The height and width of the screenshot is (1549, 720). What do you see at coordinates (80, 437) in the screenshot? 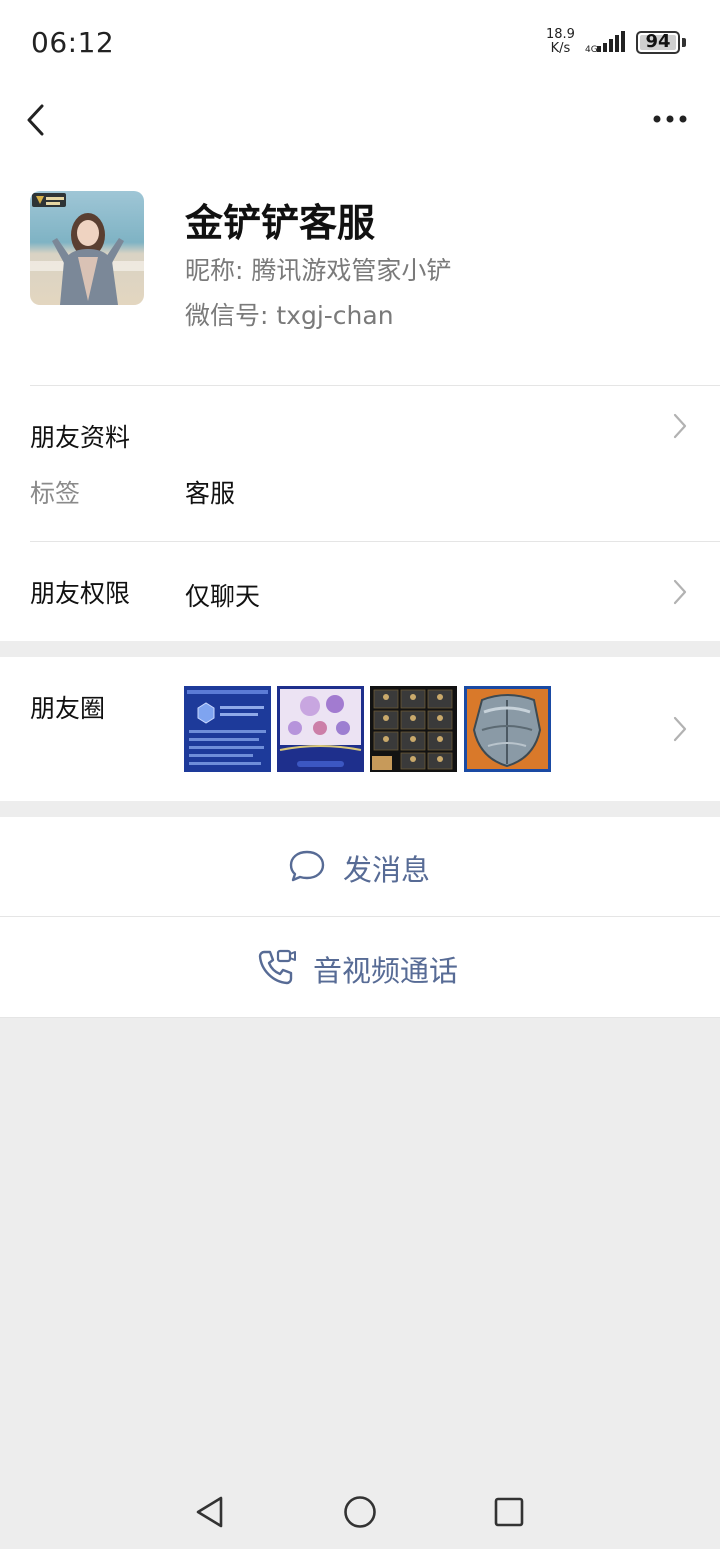
I see `friend-info-title: 朋友资料` at bounding box center [80, 437].